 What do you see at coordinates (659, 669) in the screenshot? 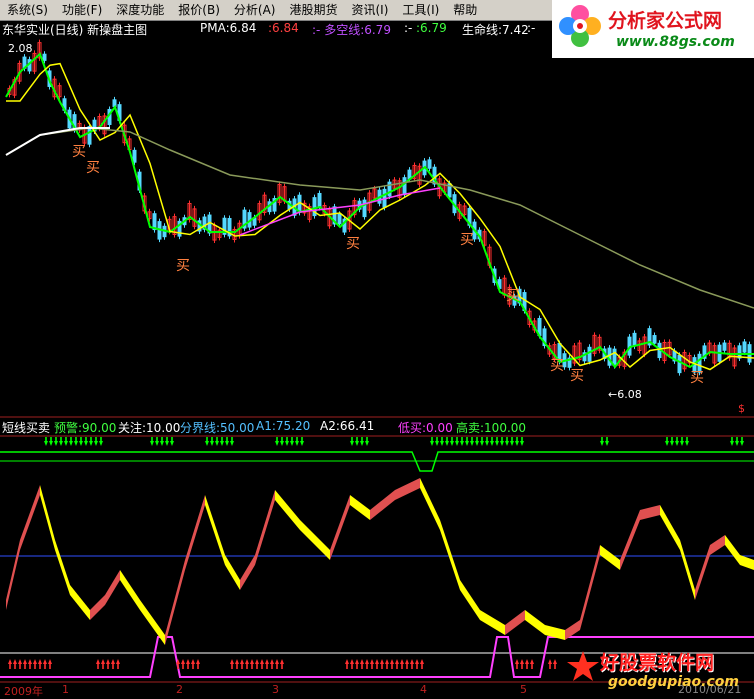
I see `bottom-brand-logo: 好股票软件网 goodgupiao.com` at bounding box center [659, 669].